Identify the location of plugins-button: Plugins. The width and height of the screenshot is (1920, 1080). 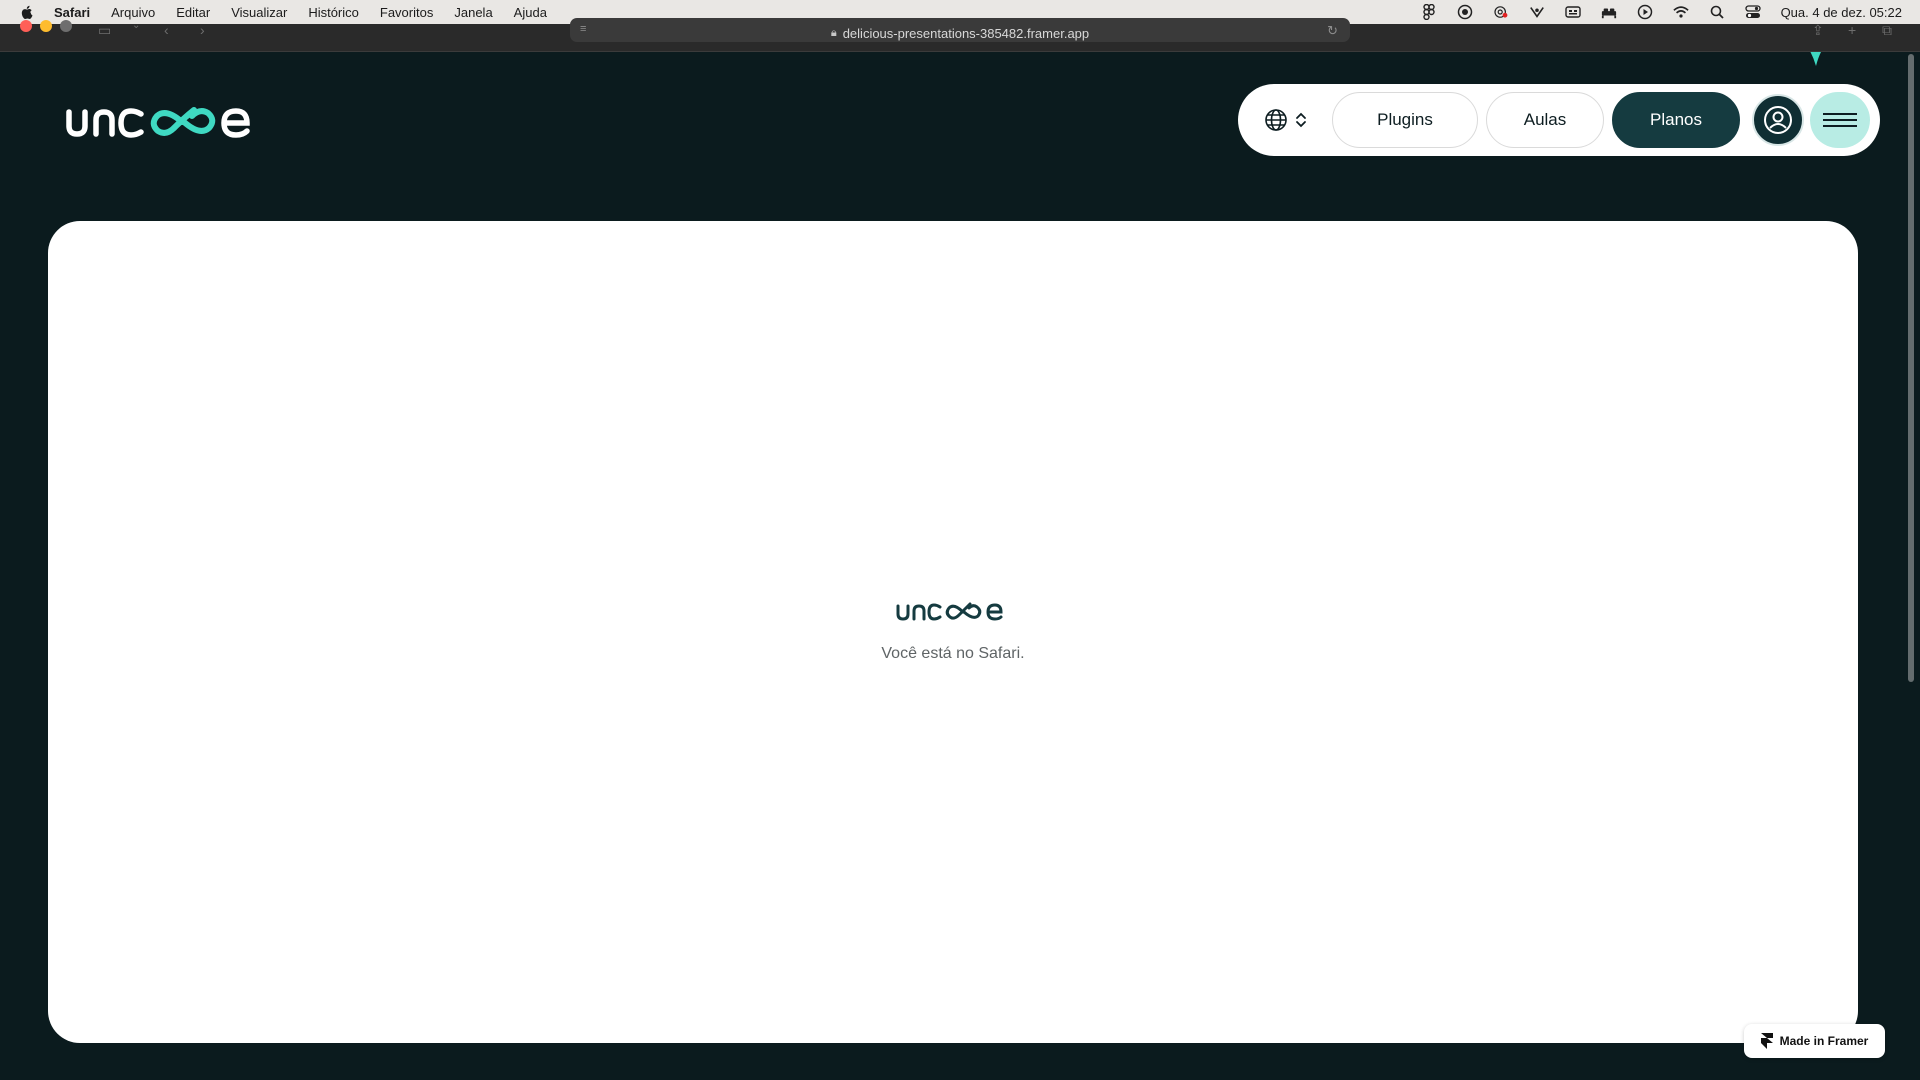
(1405, 120).